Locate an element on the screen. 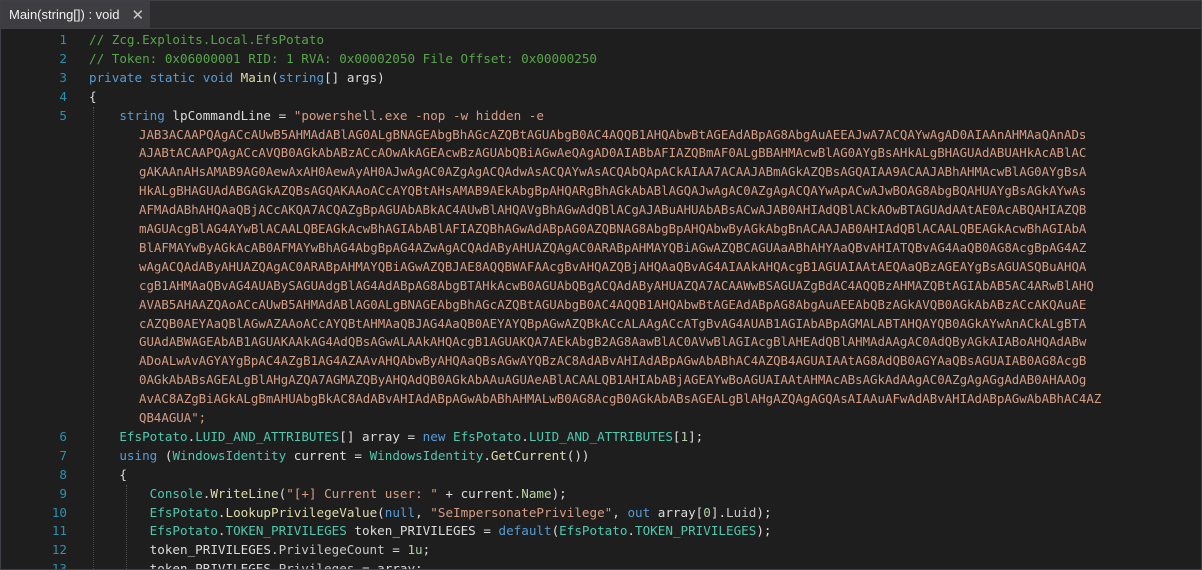  code-token: Luid is located at coordinates (741, 512).